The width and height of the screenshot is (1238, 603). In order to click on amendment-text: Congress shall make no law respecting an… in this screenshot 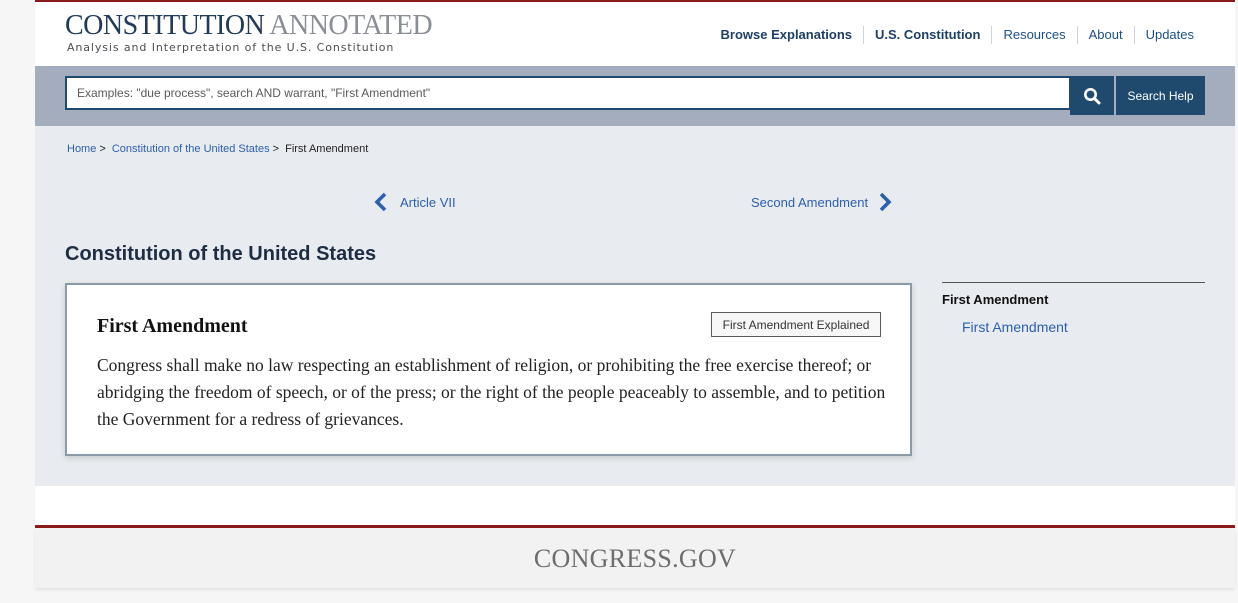, I will do `click(491, 392)`.